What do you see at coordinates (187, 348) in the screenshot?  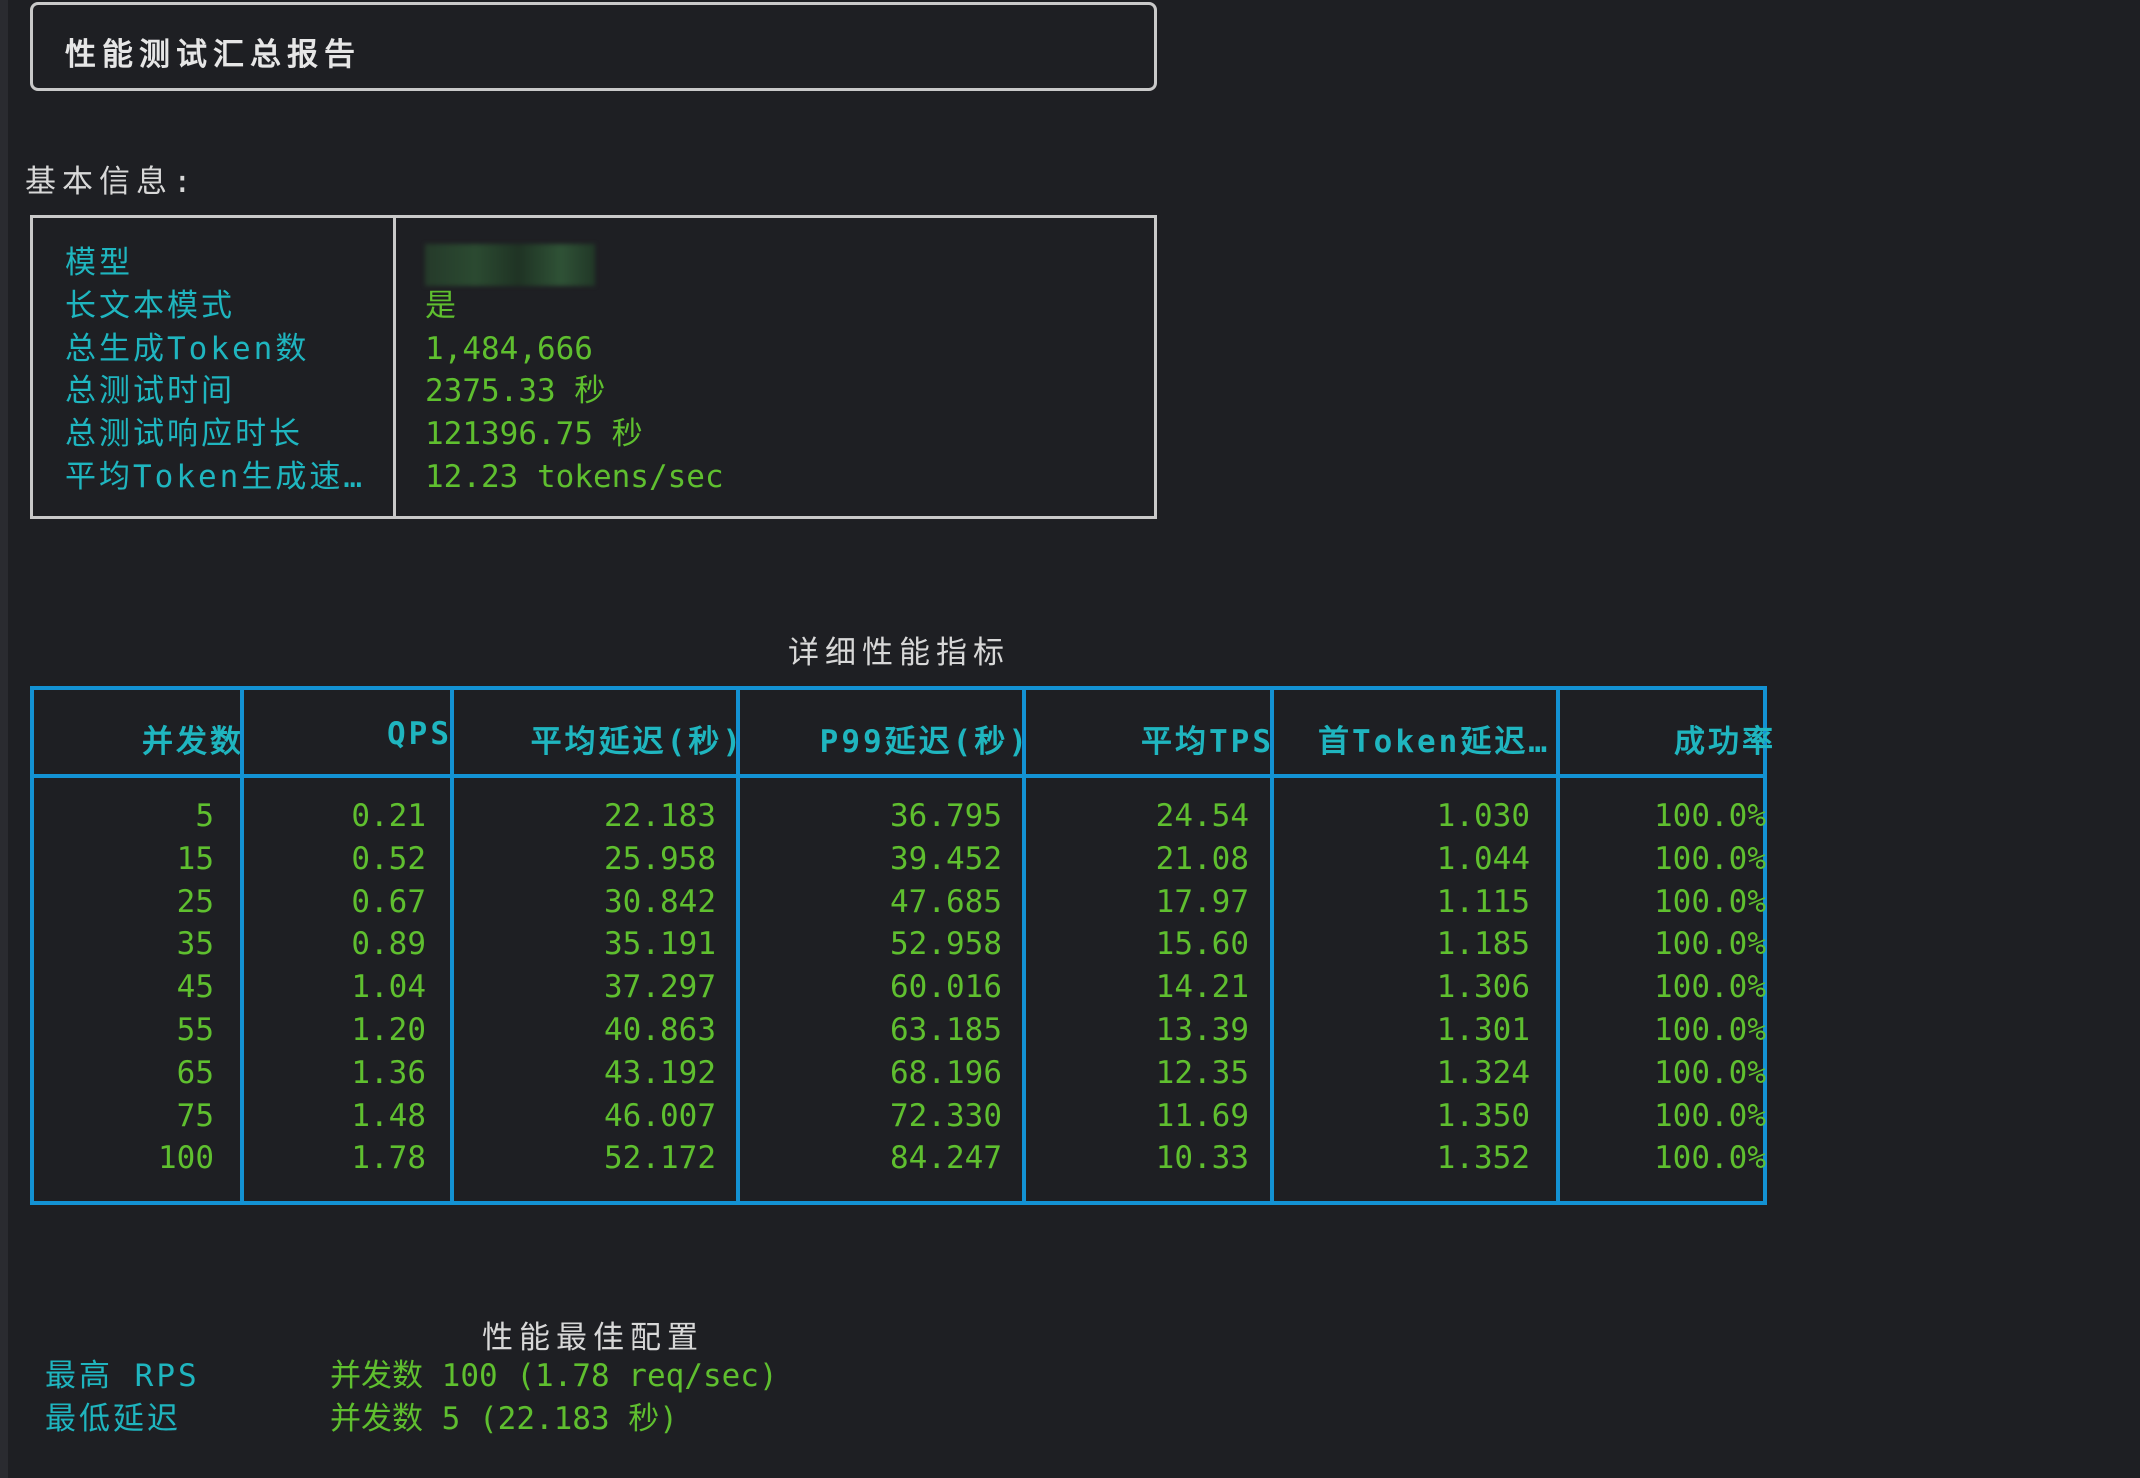 I see `info-key-total-tokens: 总生成Token数` at bounding box center [187, 348].